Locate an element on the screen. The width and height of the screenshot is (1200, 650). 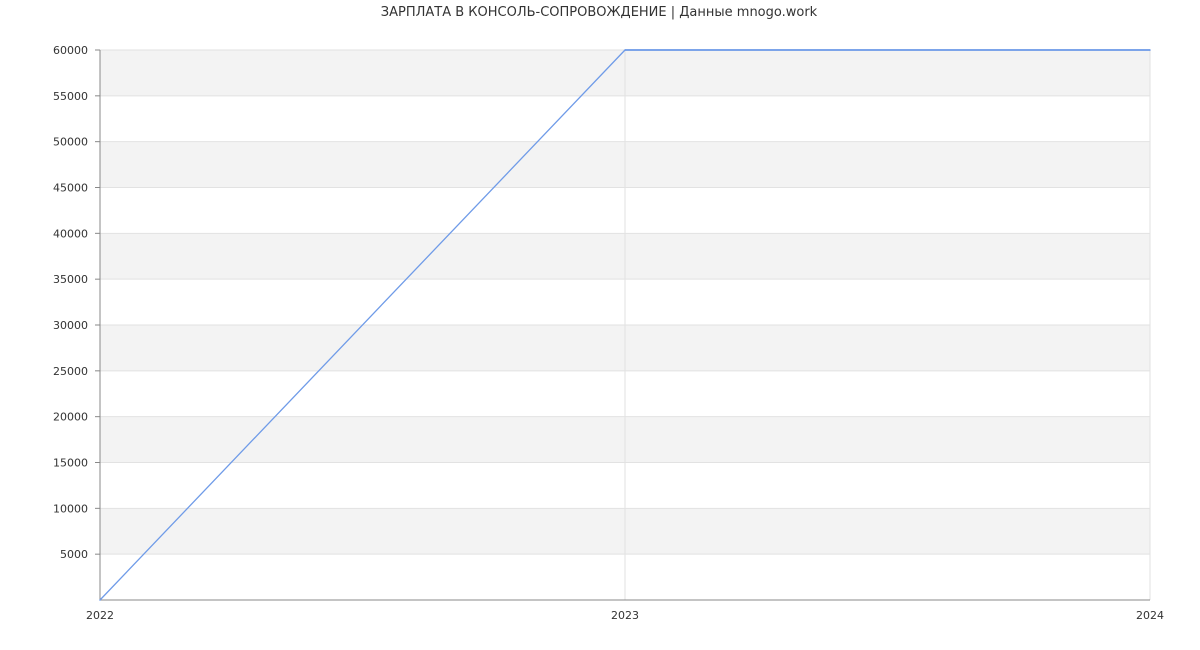
y-tick-label: 5000 is located at coordinates (74, 554).